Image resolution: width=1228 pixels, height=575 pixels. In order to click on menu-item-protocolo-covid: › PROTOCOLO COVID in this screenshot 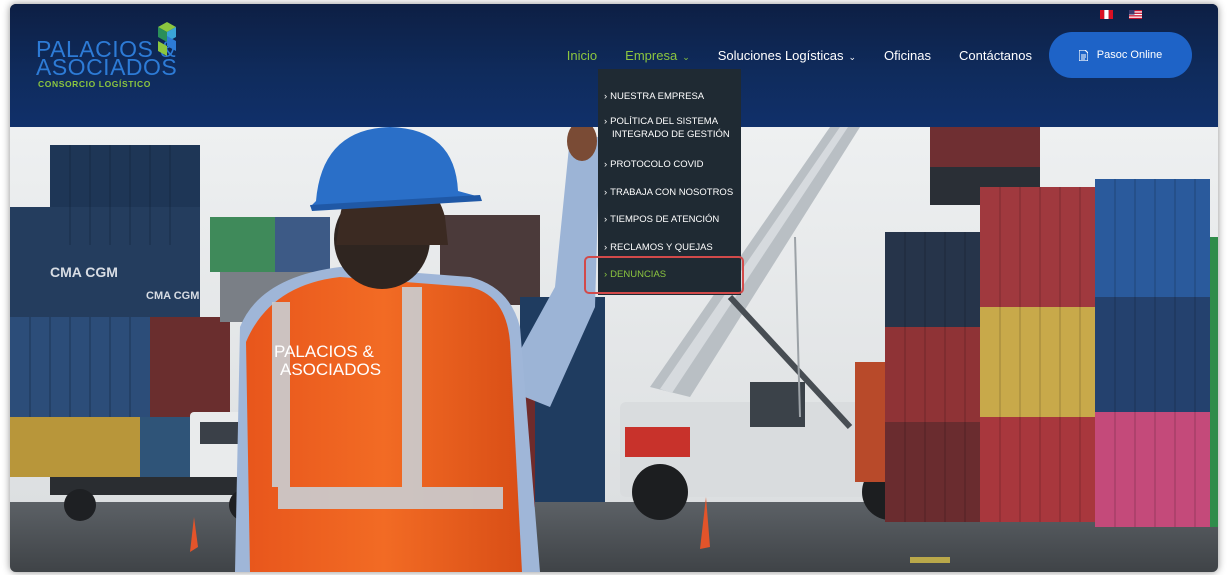, I will do `click(669, 164)`.